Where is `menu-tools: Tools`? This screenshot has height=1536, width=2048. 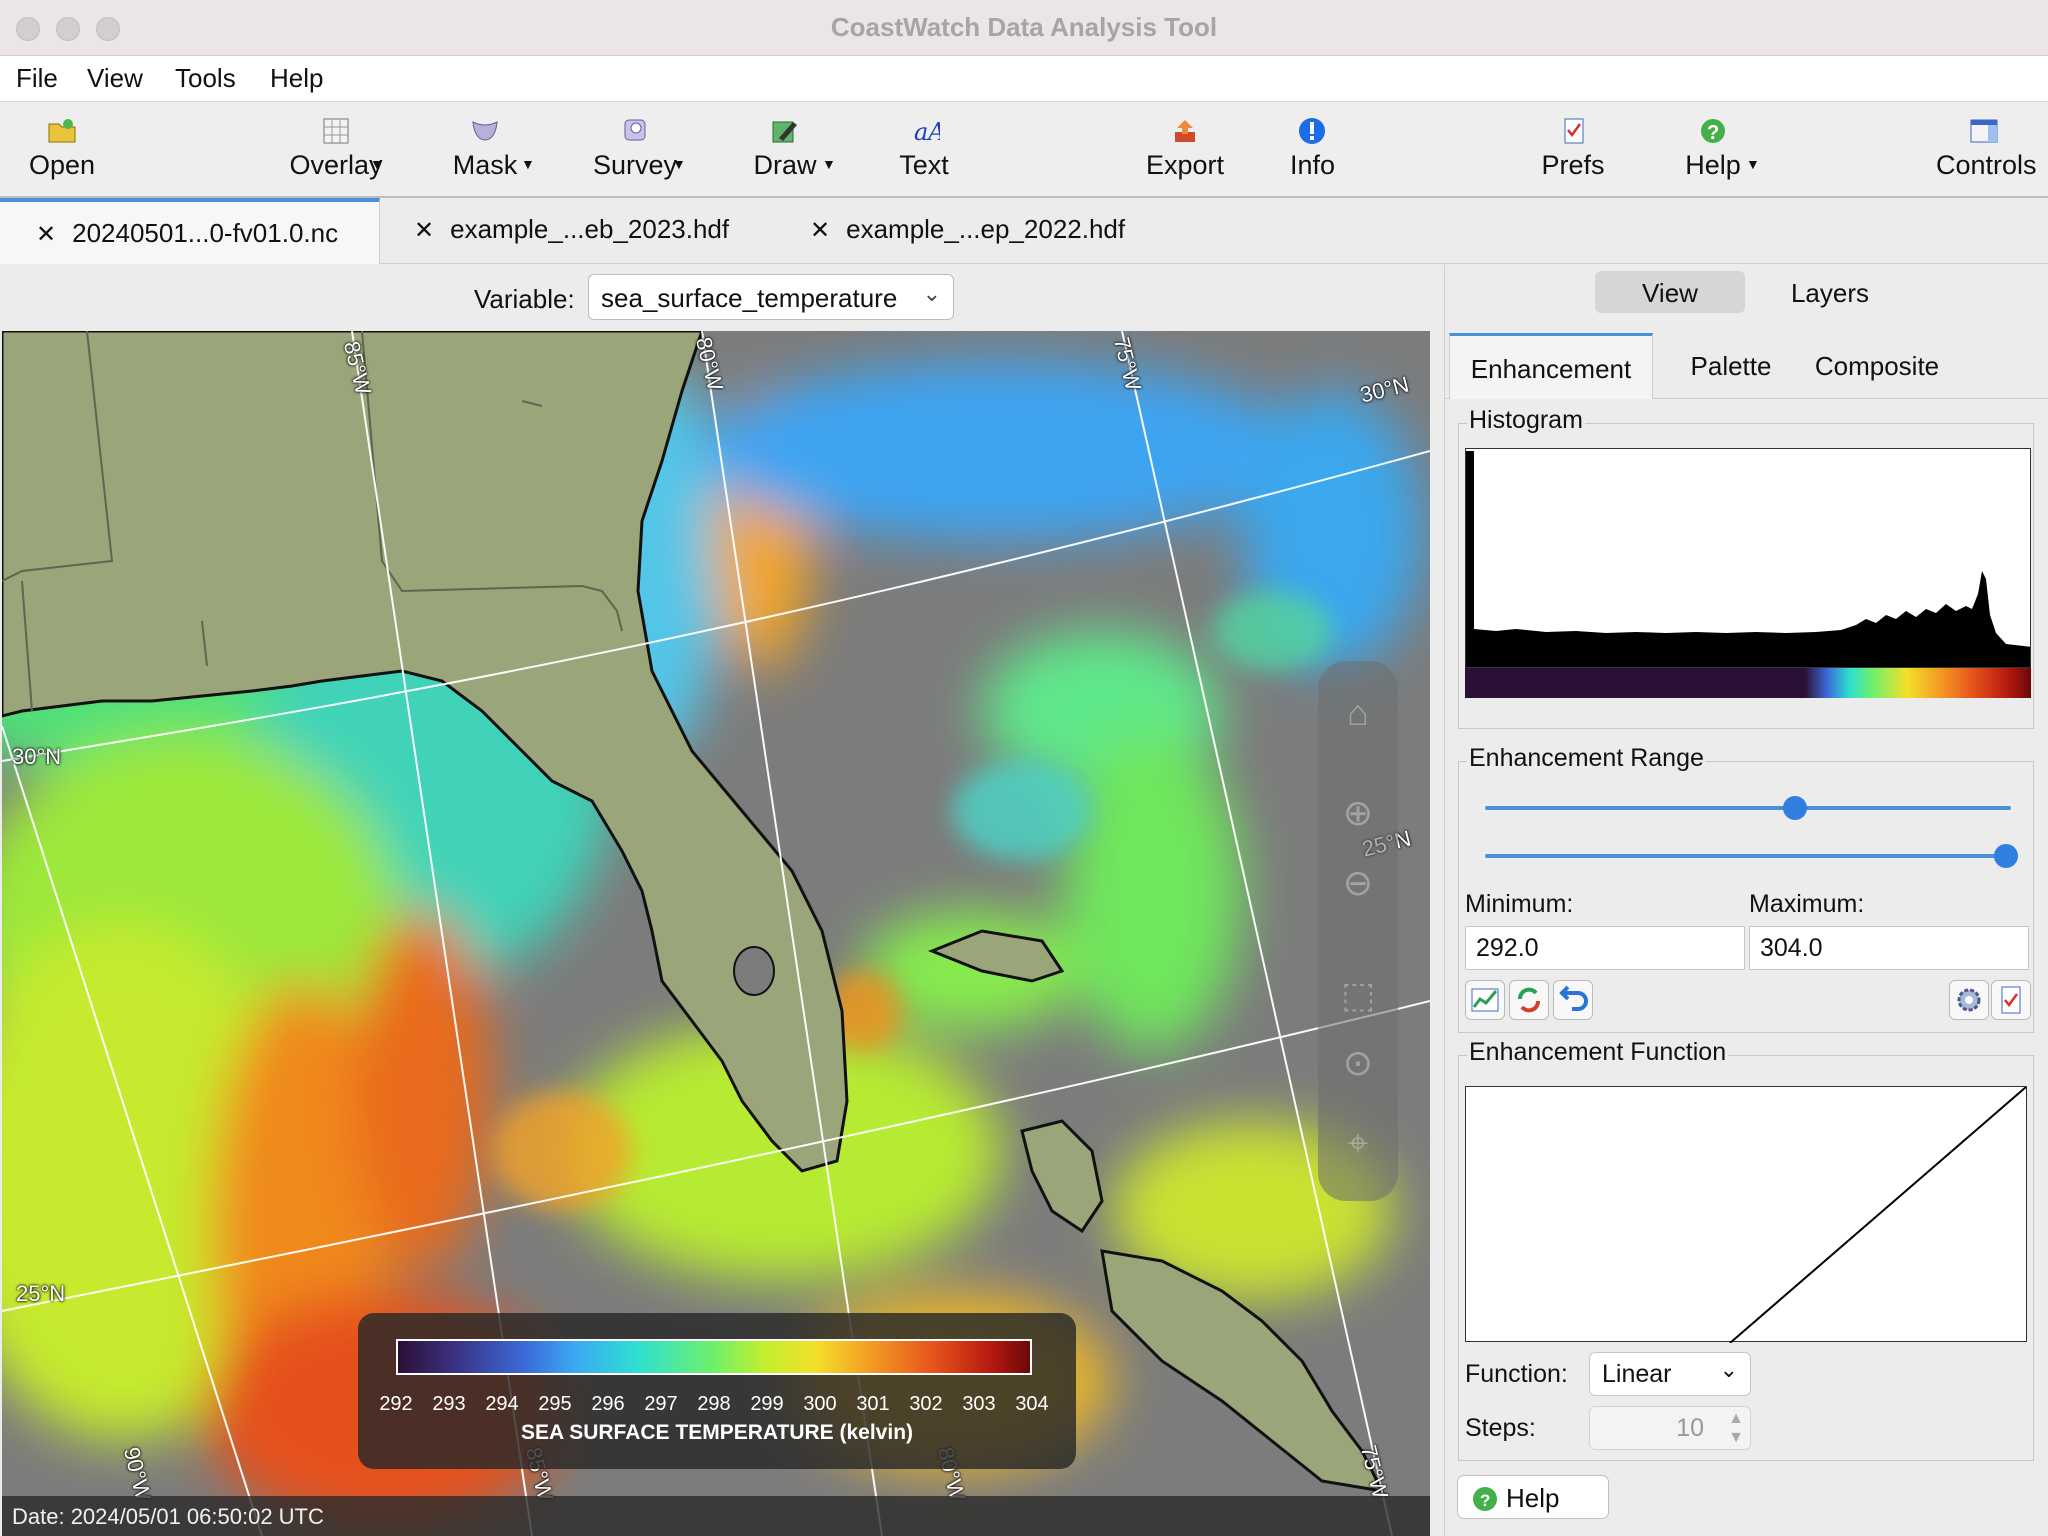 menu-tools: Tools is located at coordinates (205, 78).